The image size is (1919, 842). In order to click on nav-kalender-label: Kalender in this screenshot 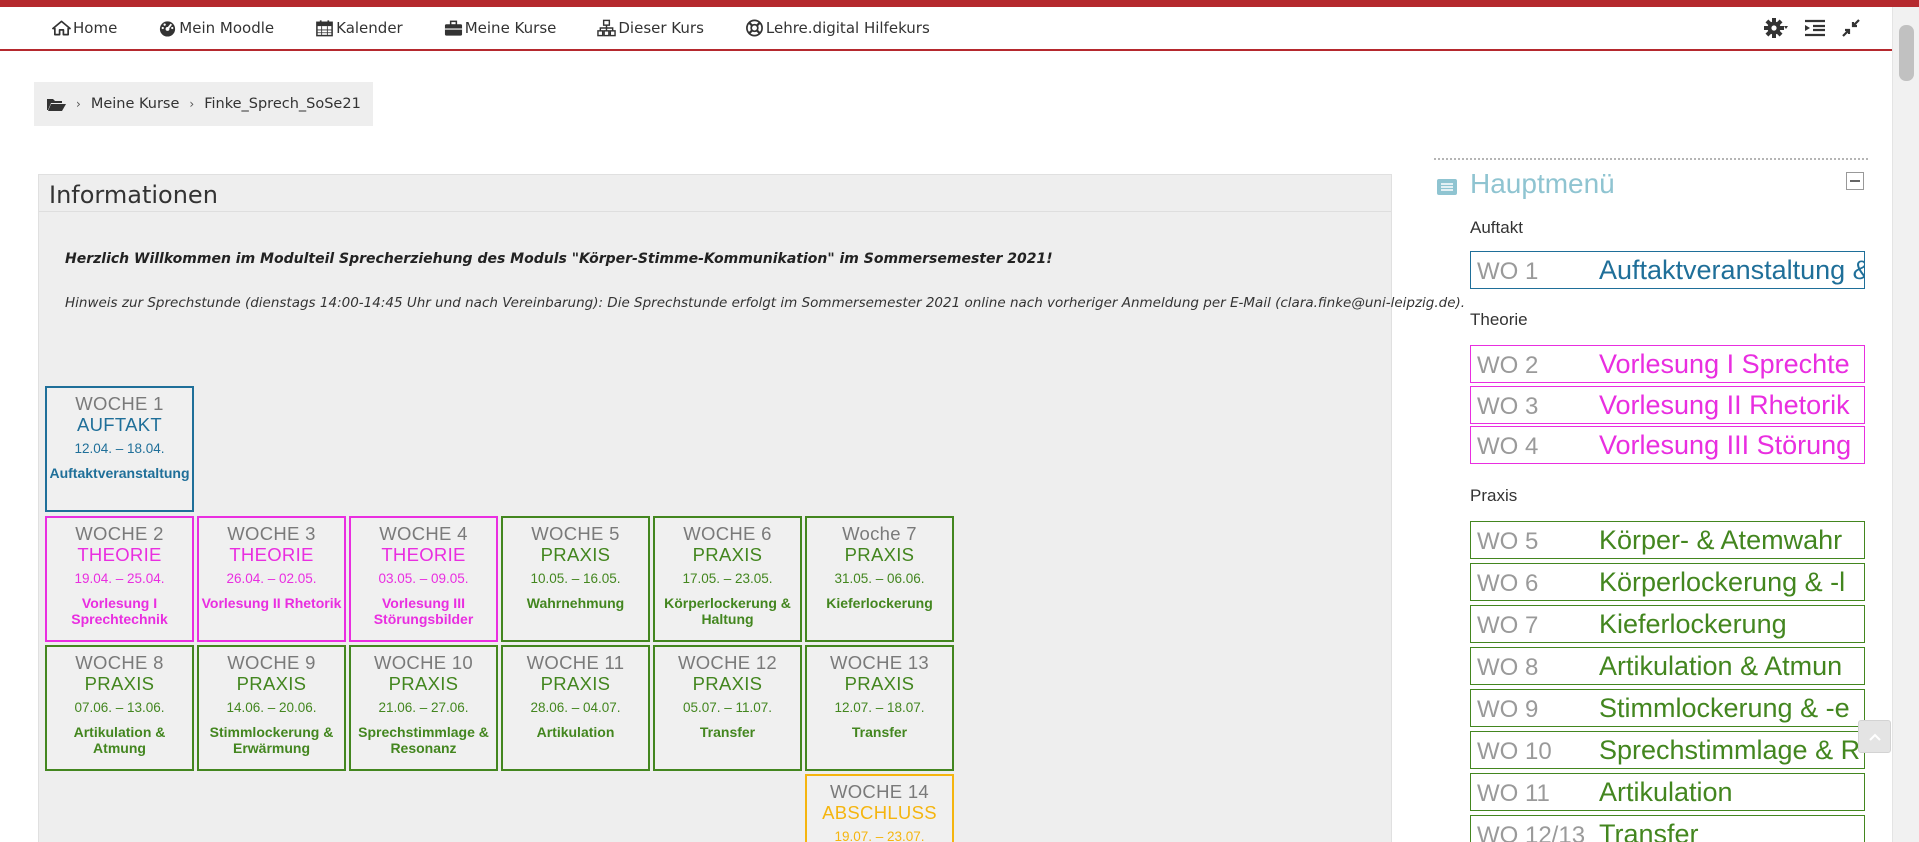, I will do `click(369, 28)`.